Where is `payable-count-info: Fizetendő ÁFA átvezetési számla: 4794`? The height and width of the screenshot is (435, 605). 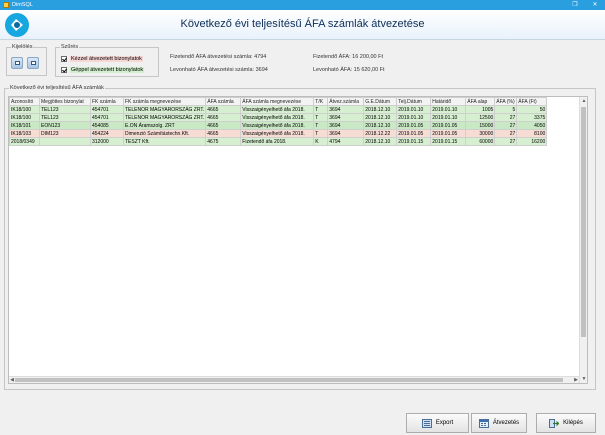
payable-count-info: Fizetendő ÁFA átvezetési számla: 4794 is located at coordinates (218, 57).